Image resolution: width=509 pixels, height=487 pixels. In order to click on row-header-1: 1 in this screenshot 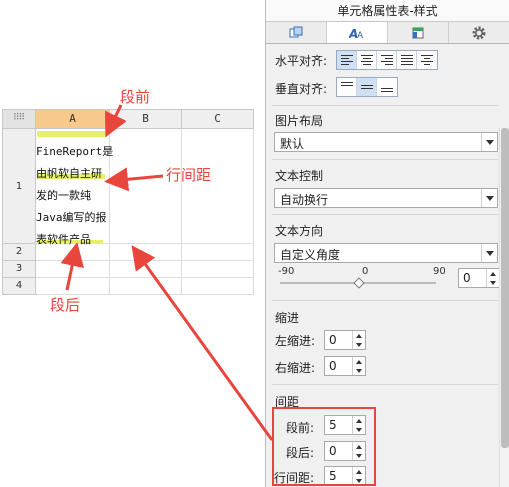, I will do `click(19, 186)`.